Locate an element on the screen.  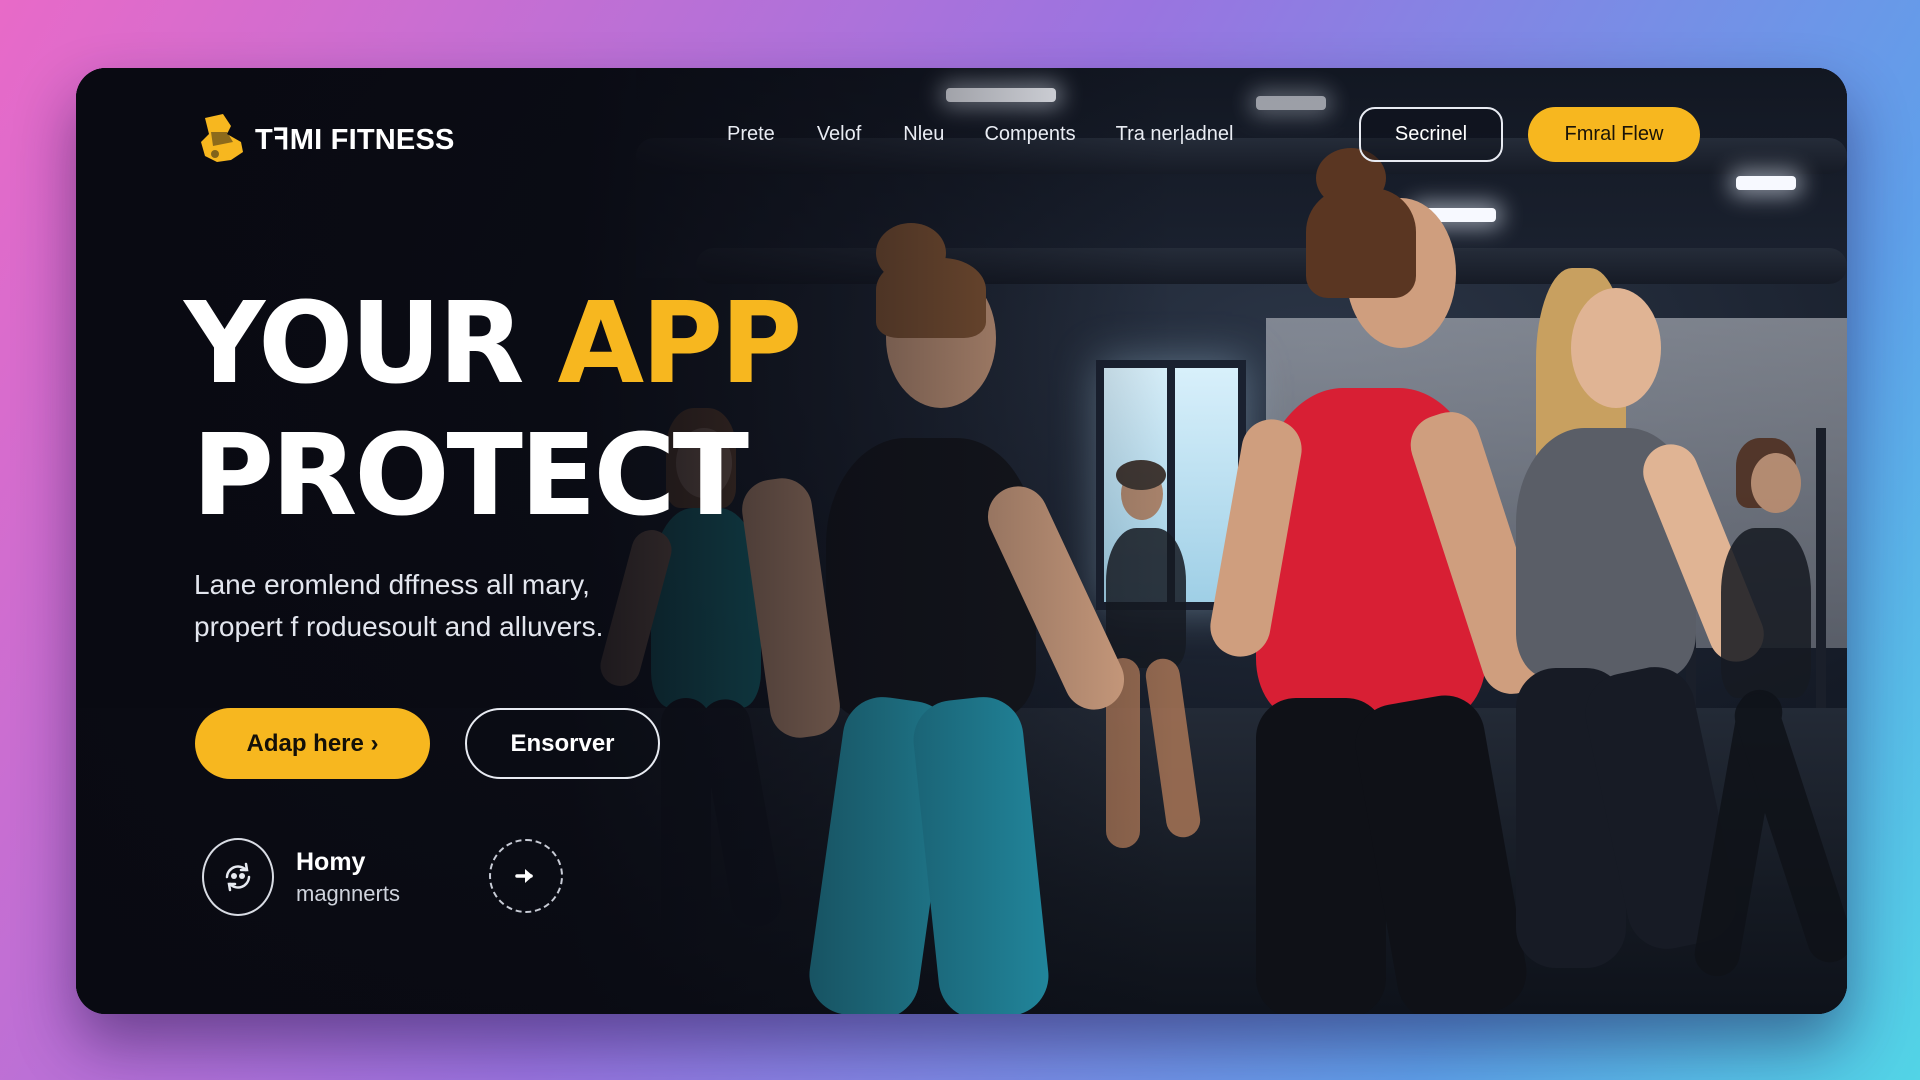
hero-subtitle-line1: Lane eromlend dffness all mary, is located at coordinates (392, 584).